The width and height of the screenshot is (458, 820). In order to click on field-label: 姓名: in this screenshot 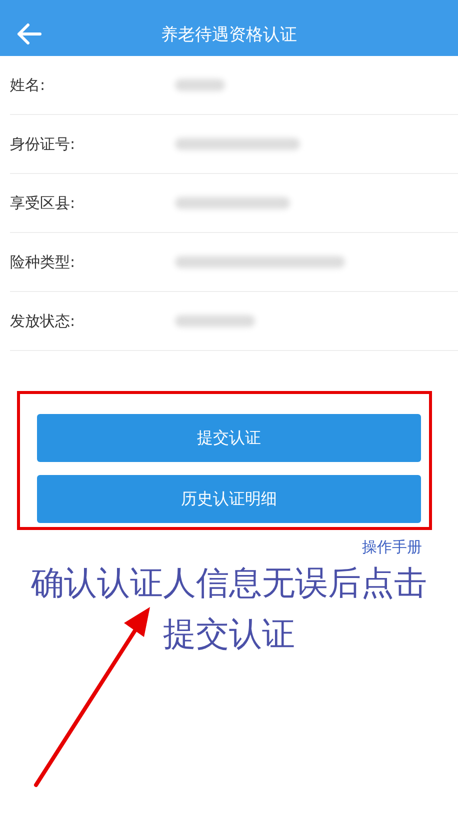, I will do `click(28, 85)`.